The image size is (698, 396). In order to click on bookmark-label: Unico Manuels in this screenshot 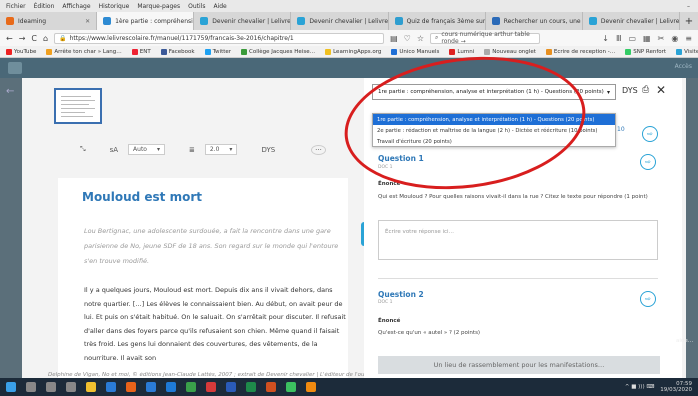, I will do `click(419, 51)`.